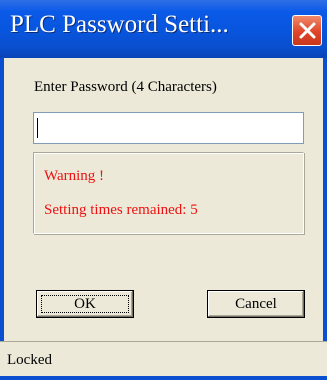 The height and width of the screenshot is (380, 327). I want to click on window-border-left, so click(2, 219).